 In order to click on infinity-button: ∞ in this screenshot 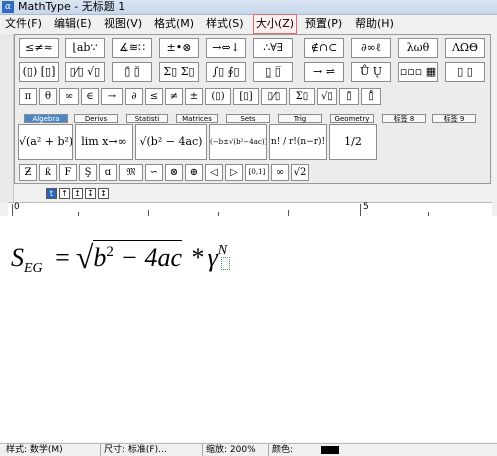, I will do `click(69, 96)`.